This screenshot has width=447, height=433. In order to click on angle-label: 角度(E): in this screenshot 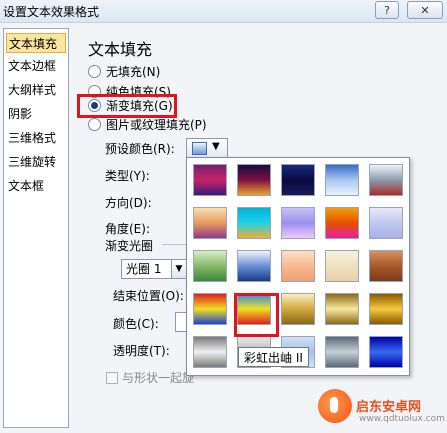, I will do `click(127, 229)`.